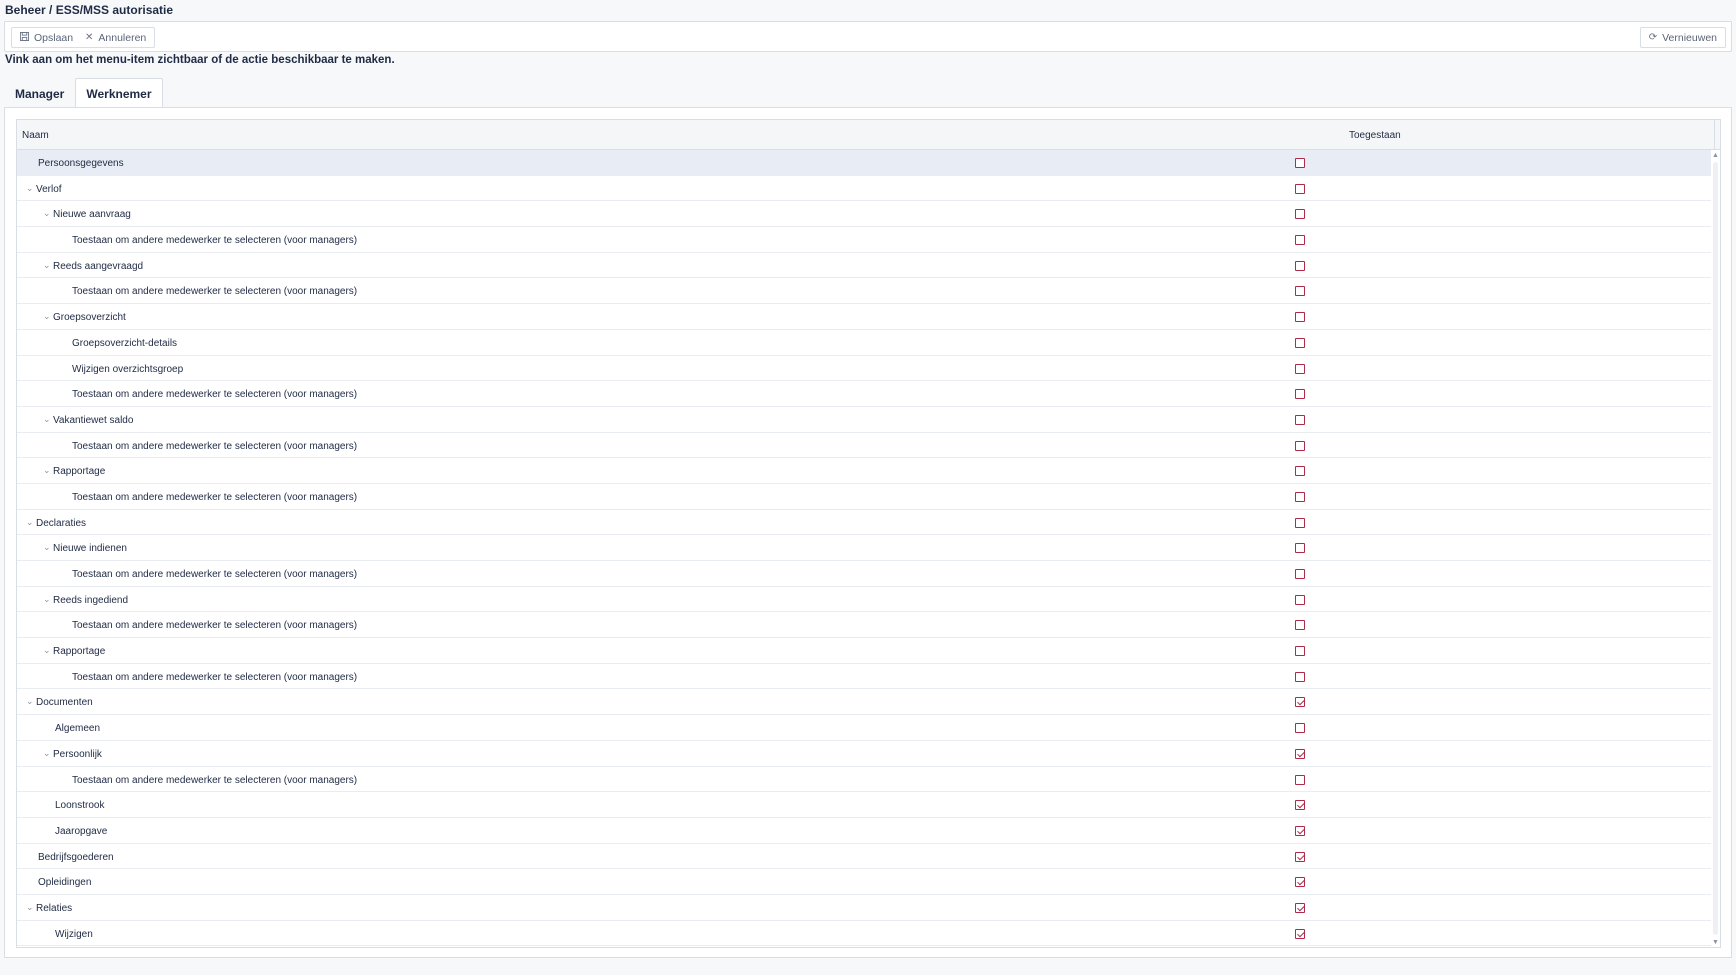  What do you see at coordinates (1682, 37) in the screenshot?
I see `refresh-button: ⟳ Vernieuwen` at bounding box center [1682, 37].